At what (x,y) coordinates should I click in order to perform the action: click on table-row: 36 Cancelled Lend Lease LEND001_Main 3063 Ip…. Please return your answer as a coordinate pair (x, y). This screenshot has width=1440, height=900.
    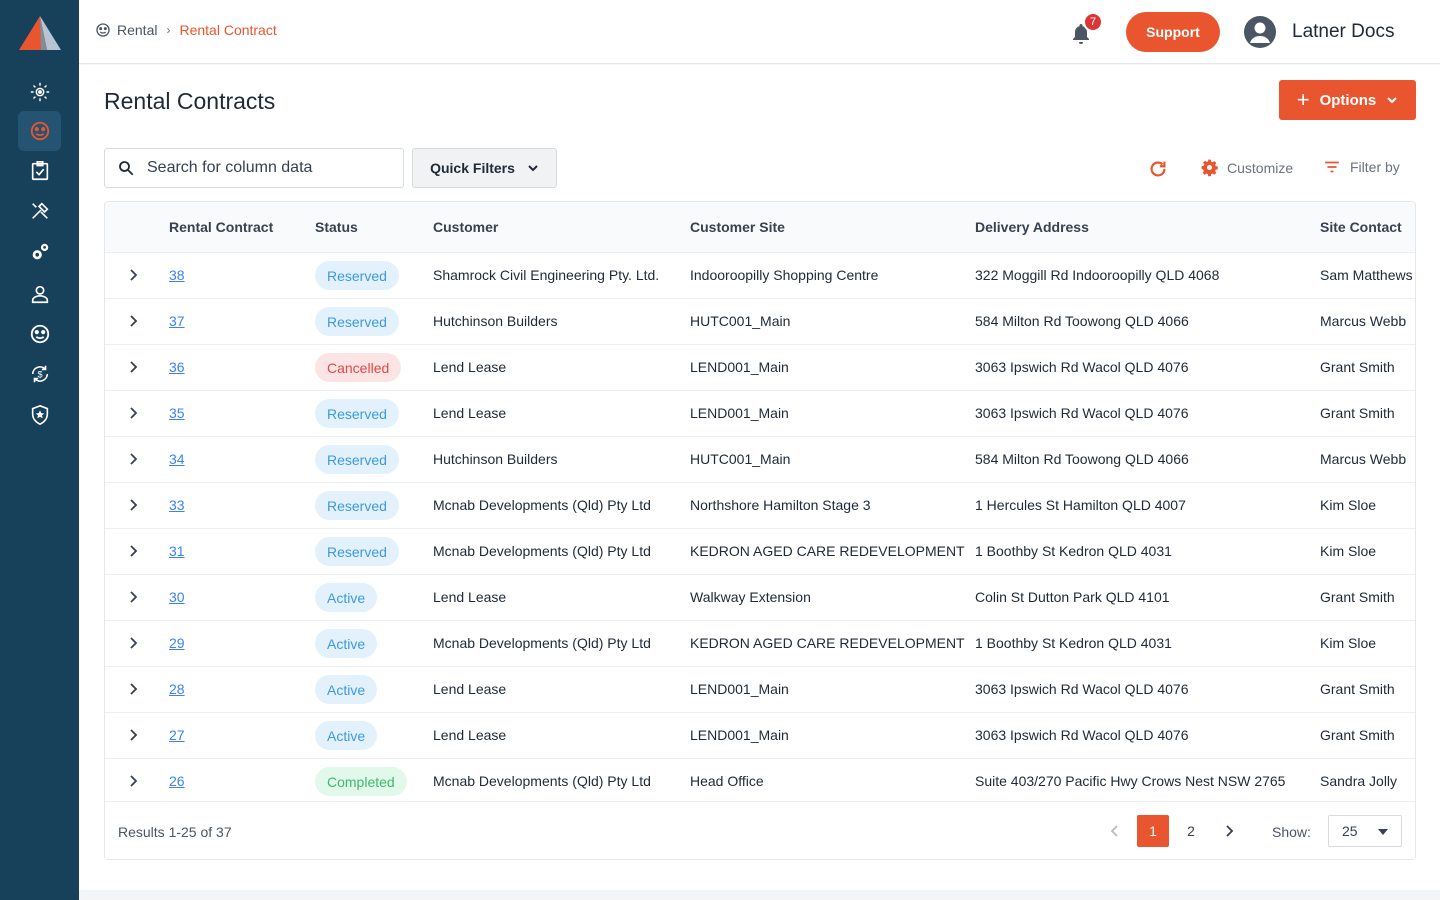
    Looking at the image, I should click on (760, 367).